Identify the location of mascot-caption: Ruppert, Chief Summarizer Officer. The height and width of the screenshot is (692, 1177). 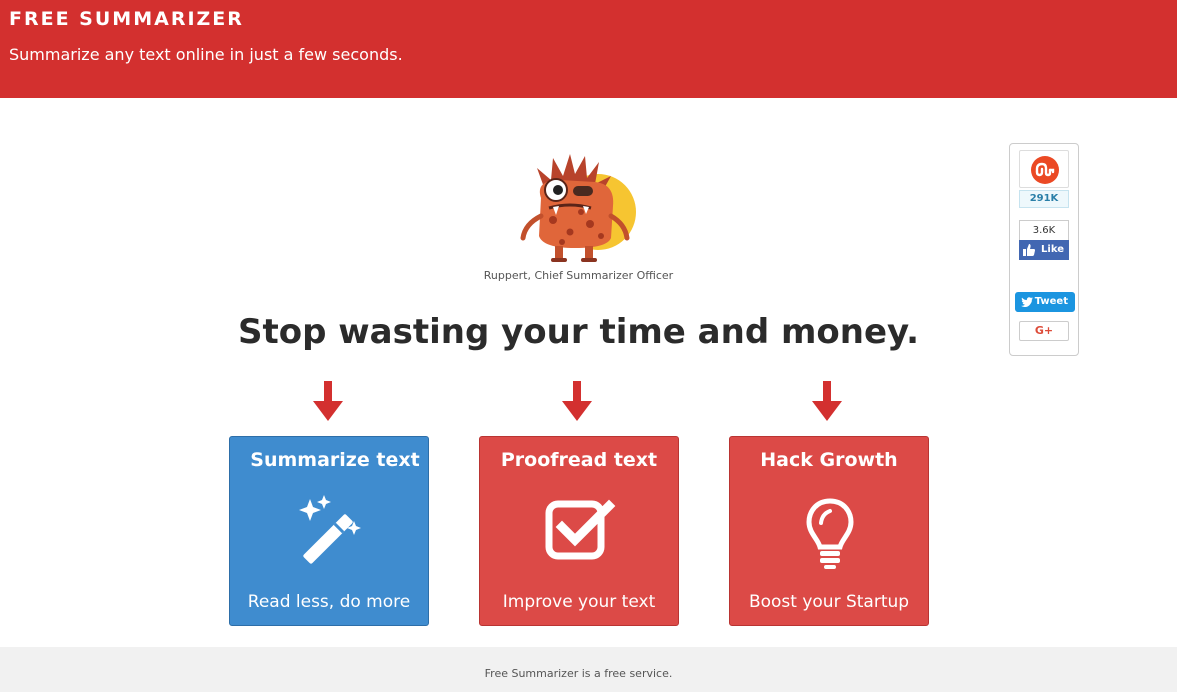
(578, 275).